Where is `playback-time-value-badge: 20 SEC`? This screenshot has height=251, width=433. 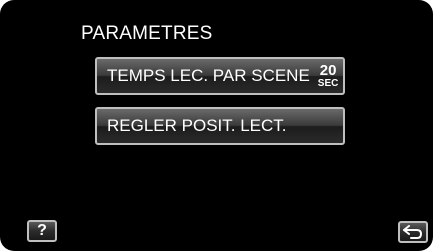
playback-time-value-badge: 20 SEC is located at coordinates (328, 76).